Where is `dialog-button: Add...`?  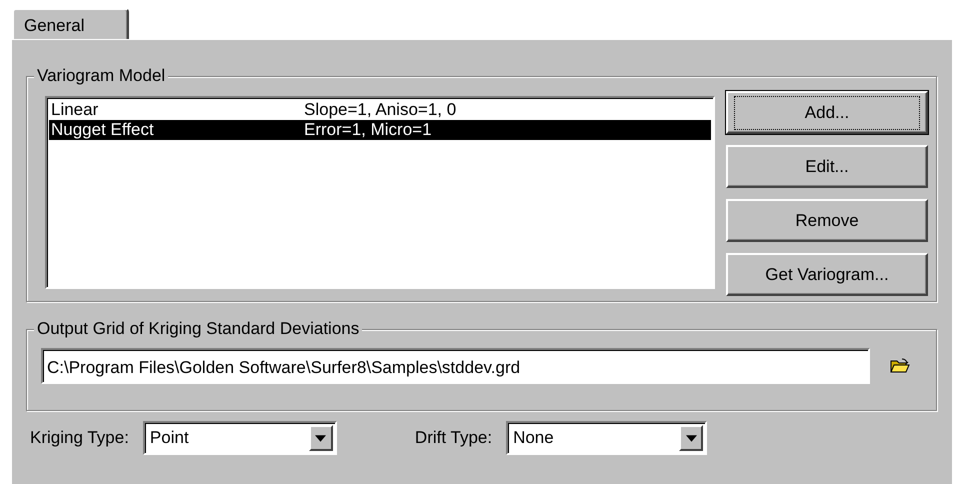
dialog-button: Add... is located at coordinates (827, 112).